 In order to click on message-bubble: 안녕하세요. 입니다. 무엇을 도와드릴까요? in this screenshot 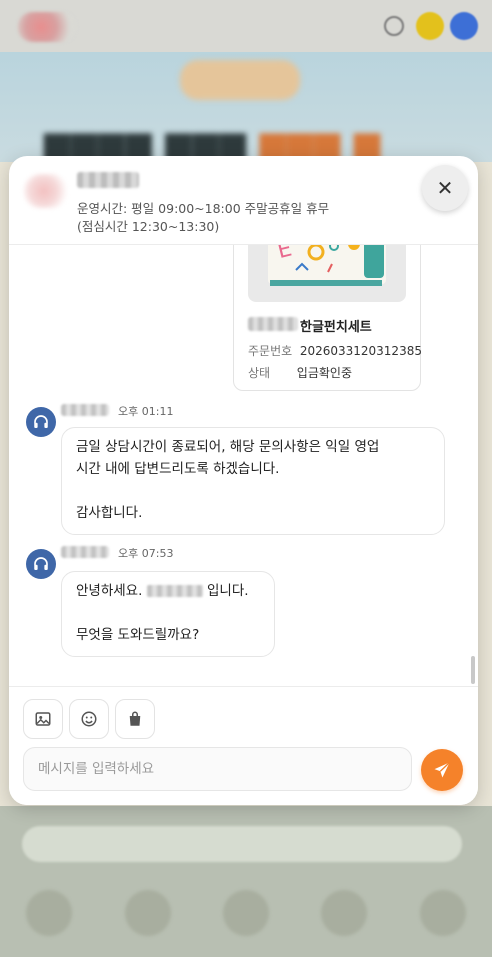, I will do `click(168, 614)`.